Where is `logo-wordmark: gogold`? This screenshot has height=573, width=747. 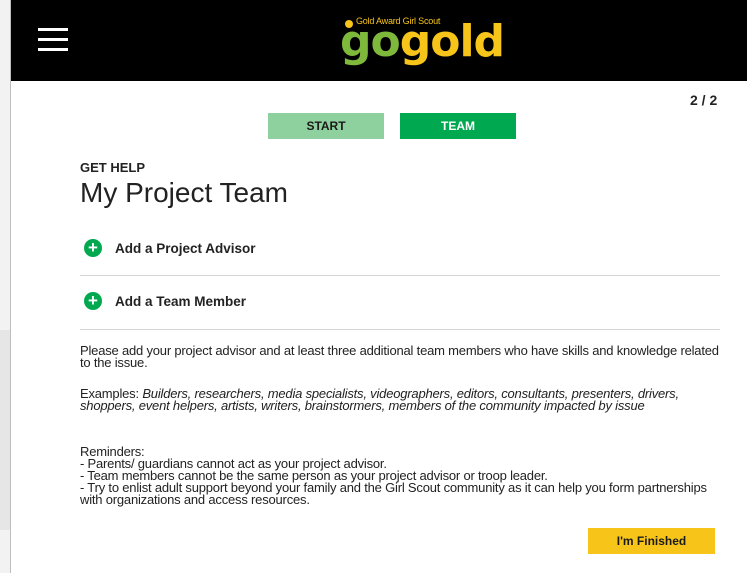
logo-wordmark: gogold is located at coordinates (422, 42).